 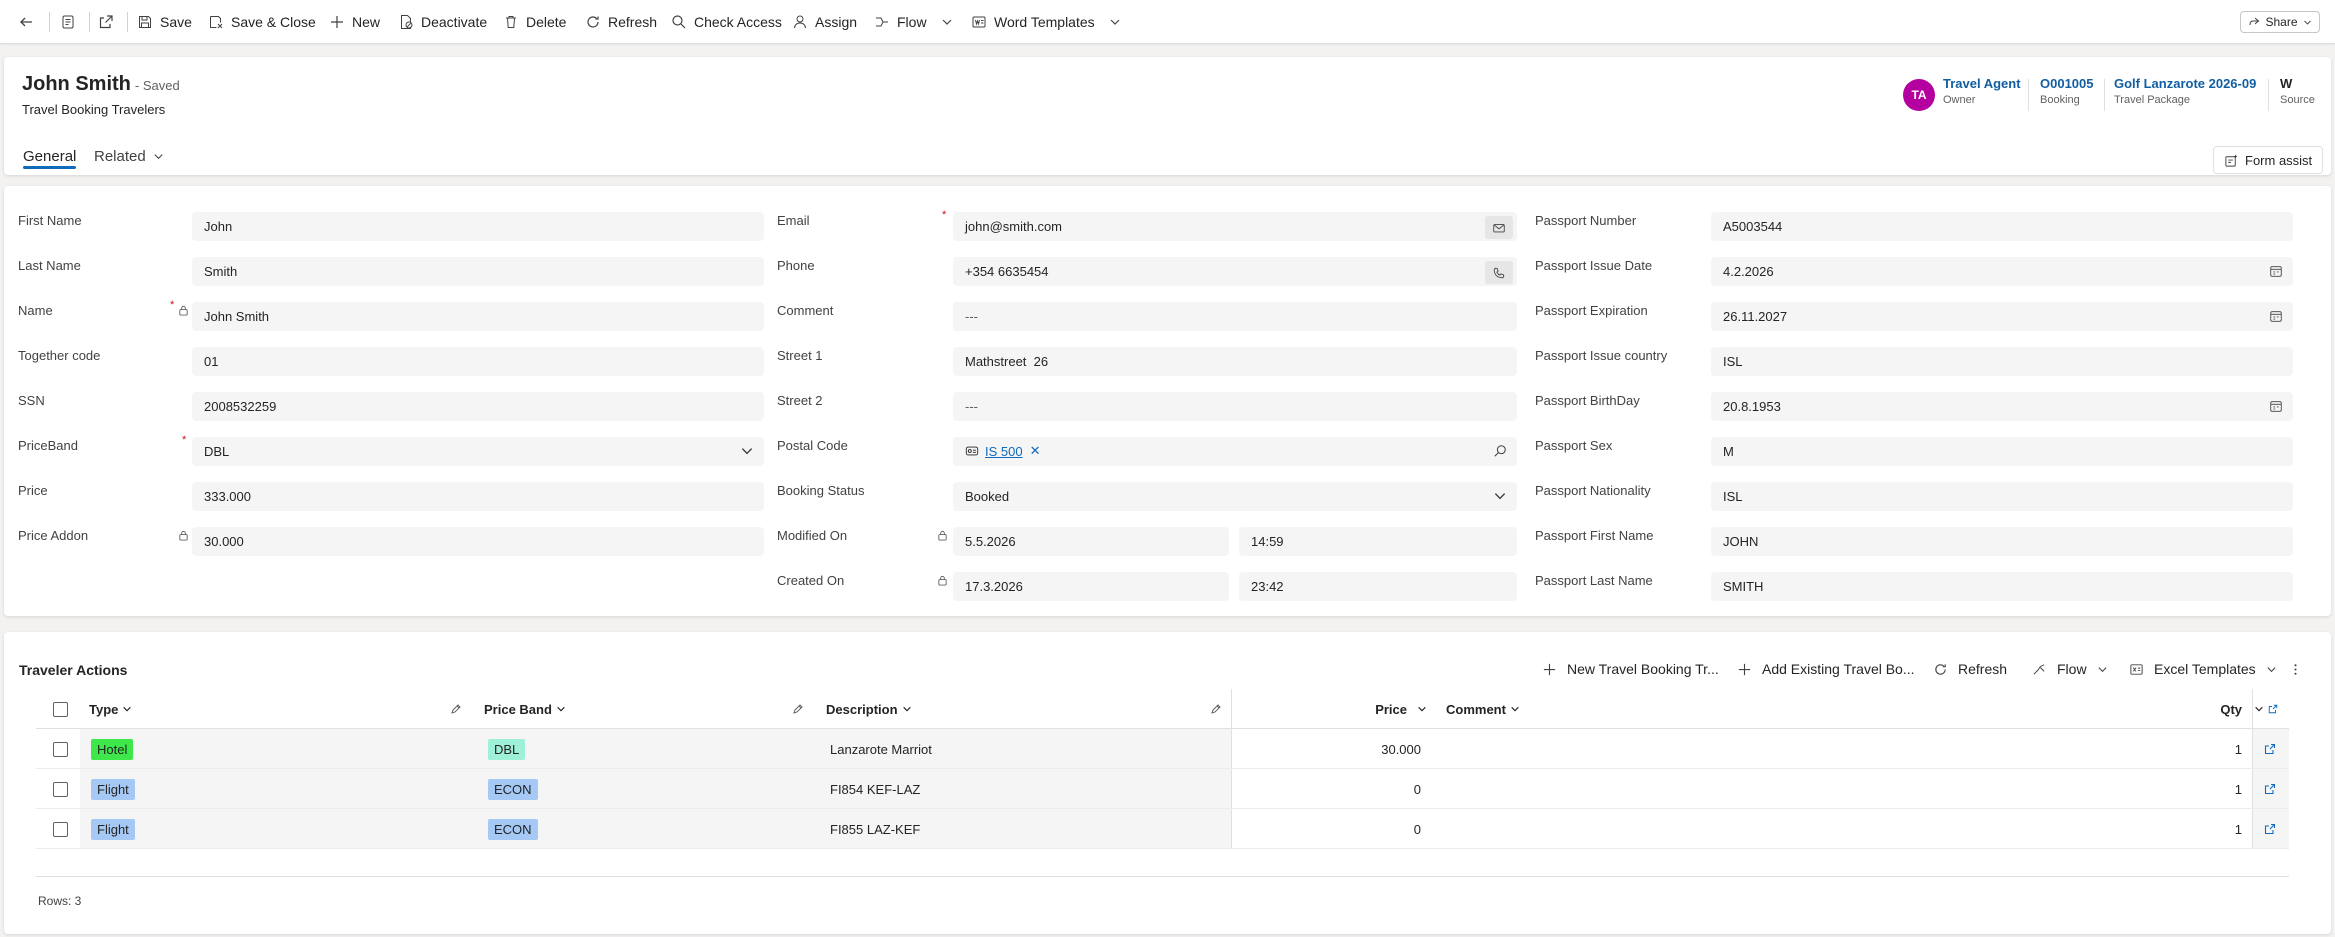 I want to click on select-all-checkbox, so click(x=60, y=709).